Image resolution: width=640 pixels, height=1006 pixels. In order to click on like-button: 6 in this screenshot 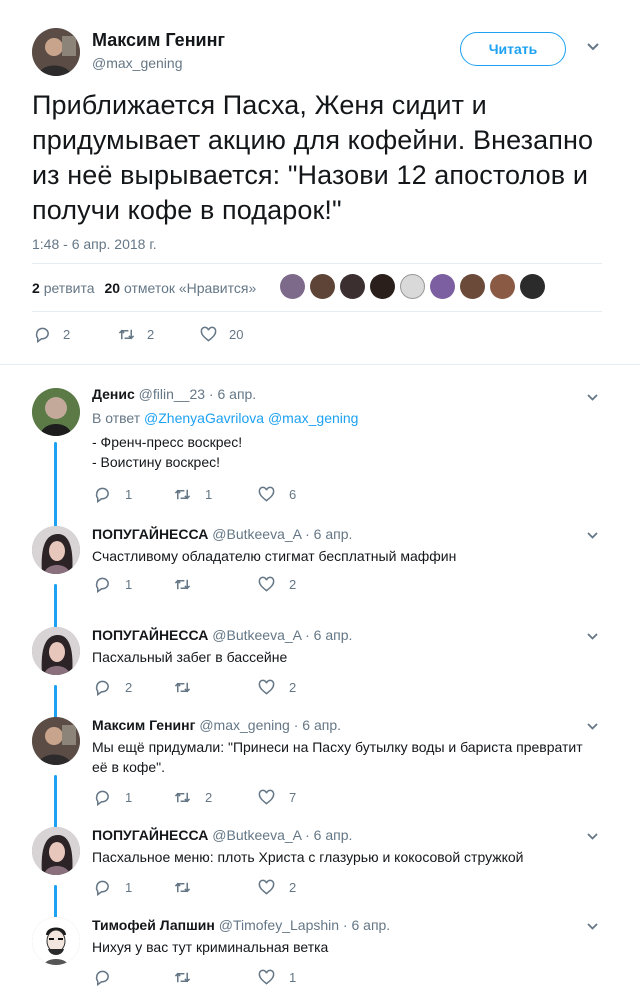, I will do `click(277, 494)`.